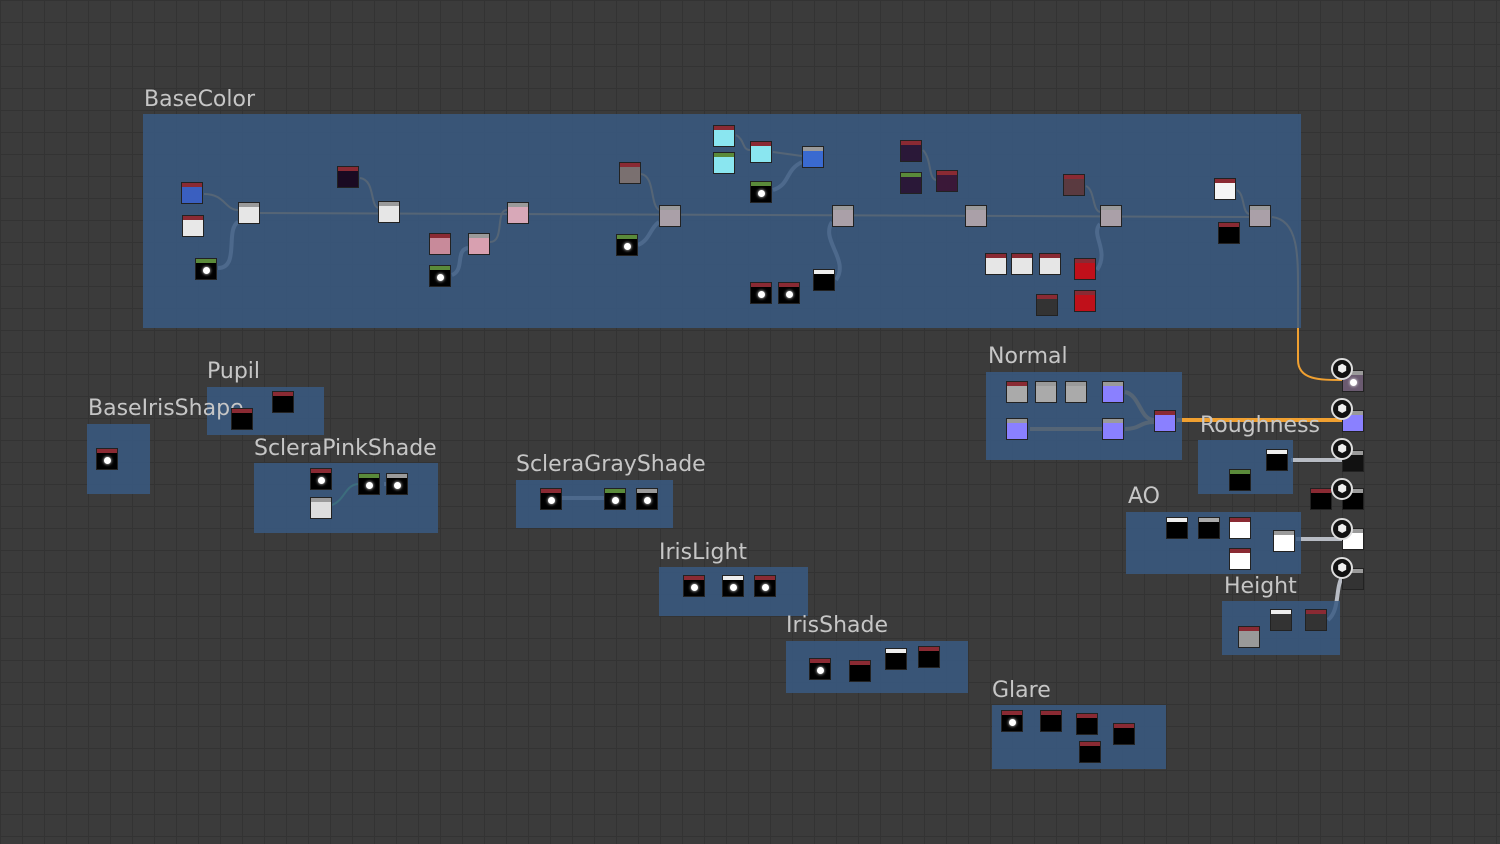  Describe the element at coordinates (346, 498) in the screenshot. I see `frame-sclerapinkshade` at that location.